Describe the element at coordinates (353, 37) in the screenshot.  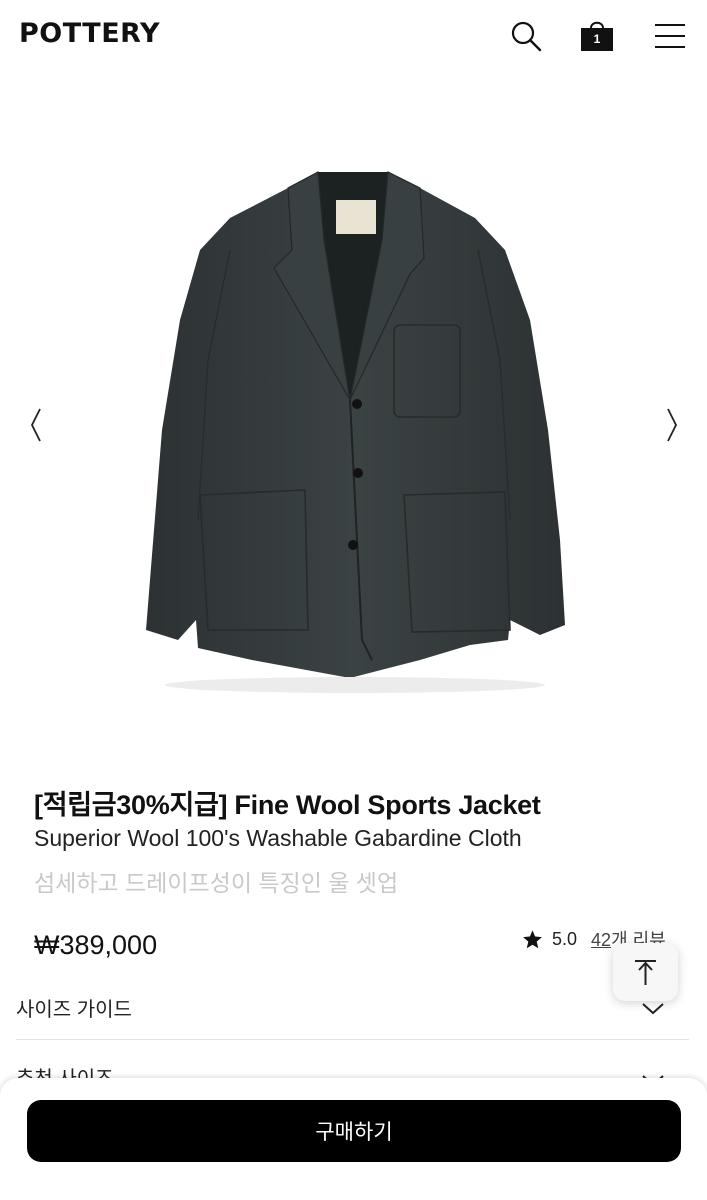
I see `app-header: POTTERY 1` at that location.